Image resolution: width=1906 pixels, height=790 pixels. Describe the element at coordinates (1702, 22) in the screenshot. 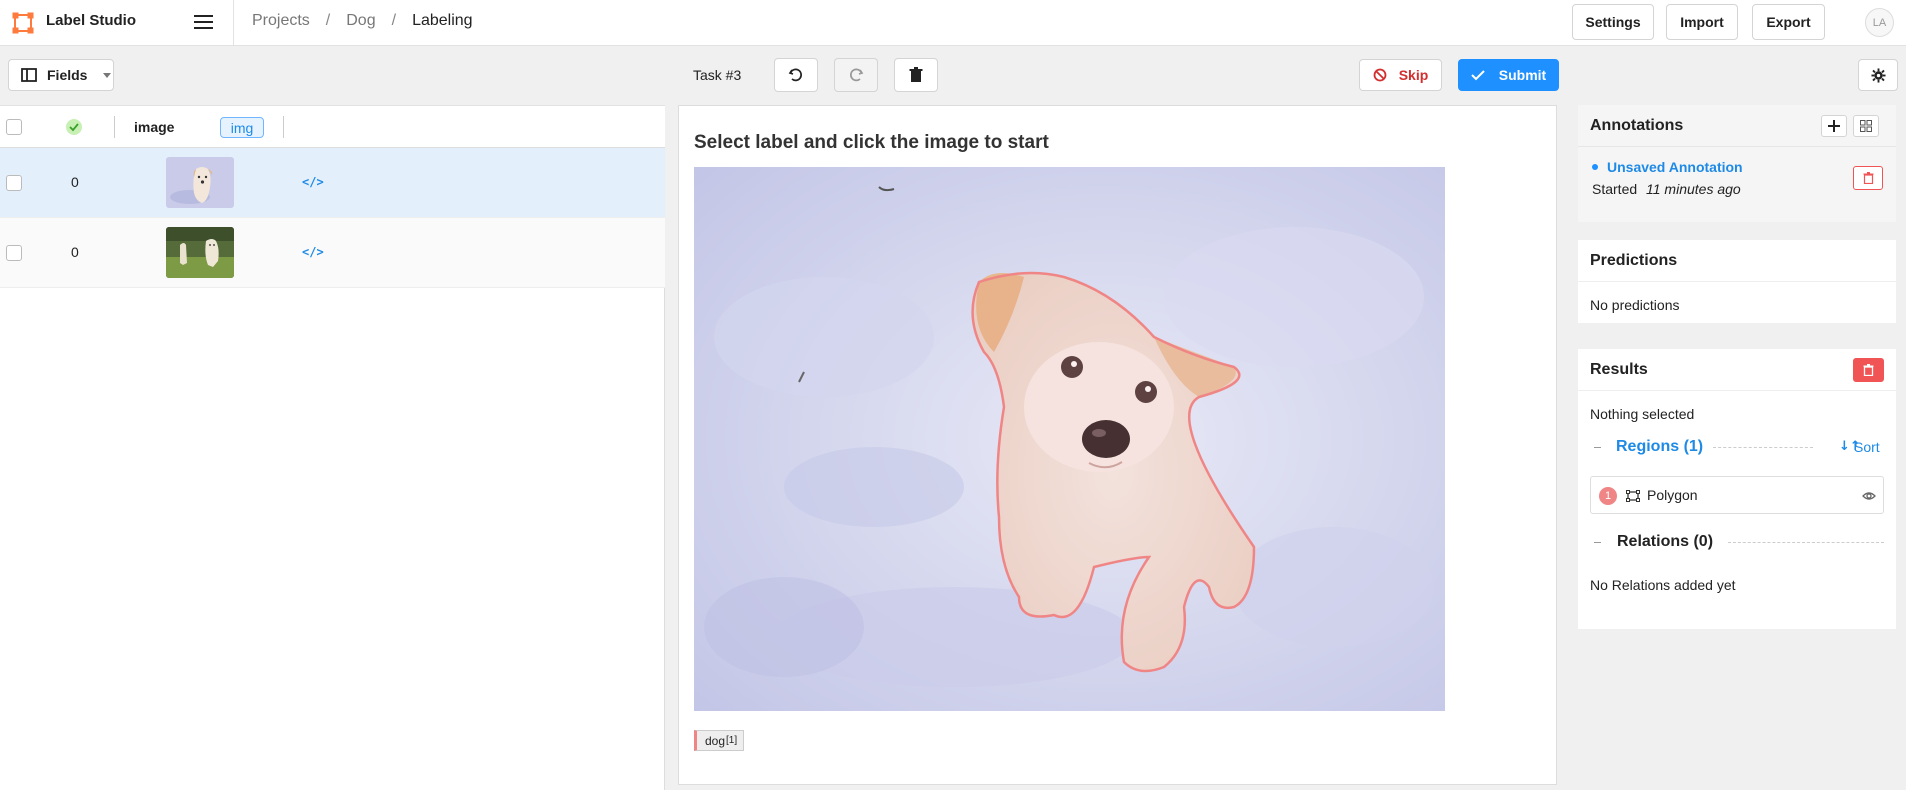

I see `import-button: Import` at that location.